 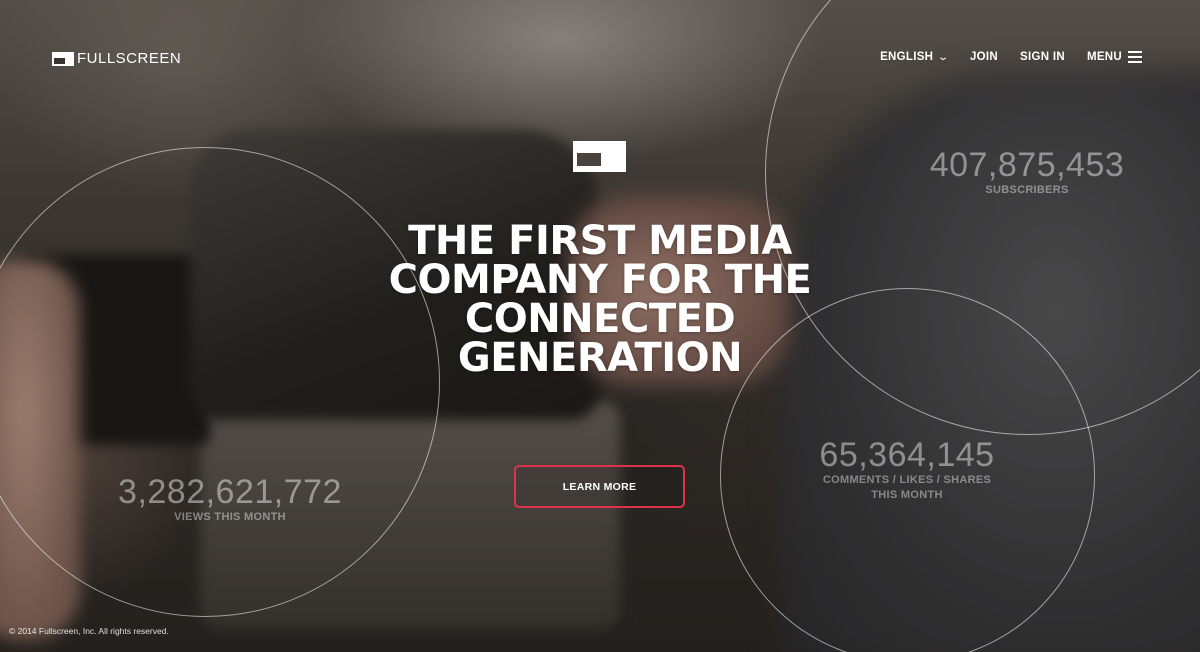 What do you see at coordinates (907, 455) in the screenshot?
I see `stat-value: 65,364,145` at bounding box center [907, 455].